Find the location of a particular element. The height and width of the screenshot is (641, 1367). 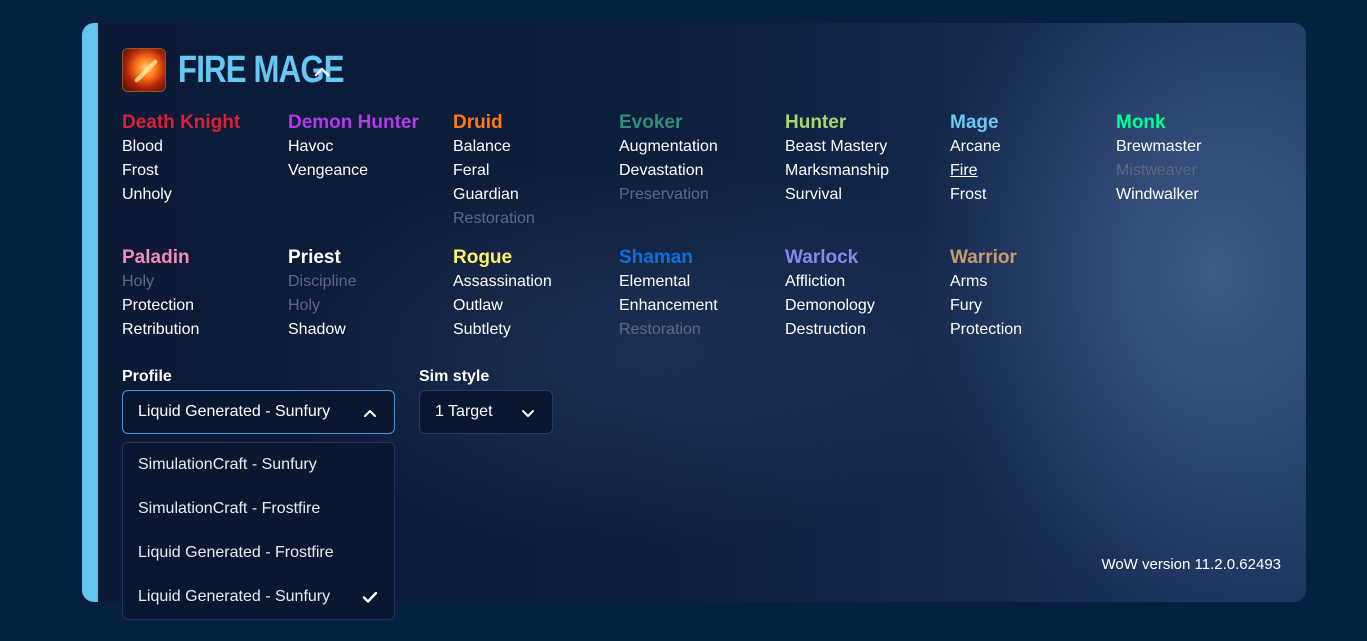

spec-link-priest-holy: Holy is located at coordinates (304, 305).